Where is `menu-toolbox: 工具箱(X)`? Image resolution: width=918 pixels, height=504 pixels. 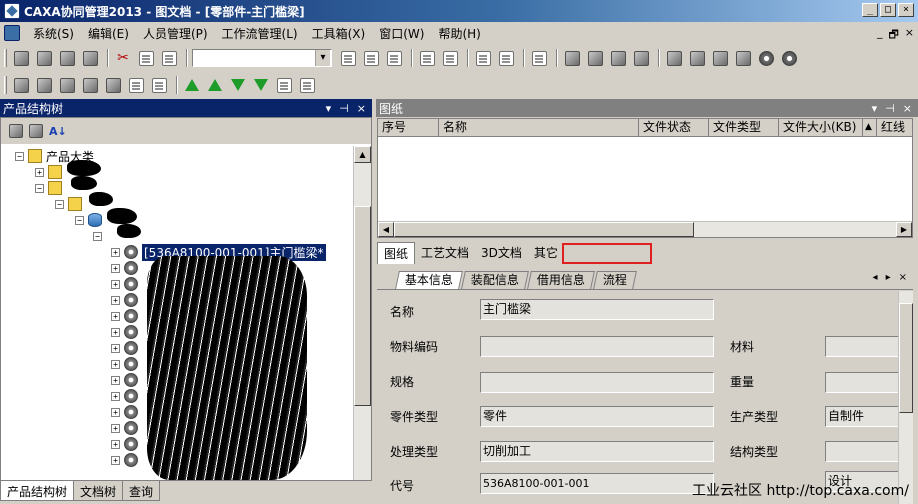
menu-toolbox: 工具箱(X) is located at coordinates (339, 33).